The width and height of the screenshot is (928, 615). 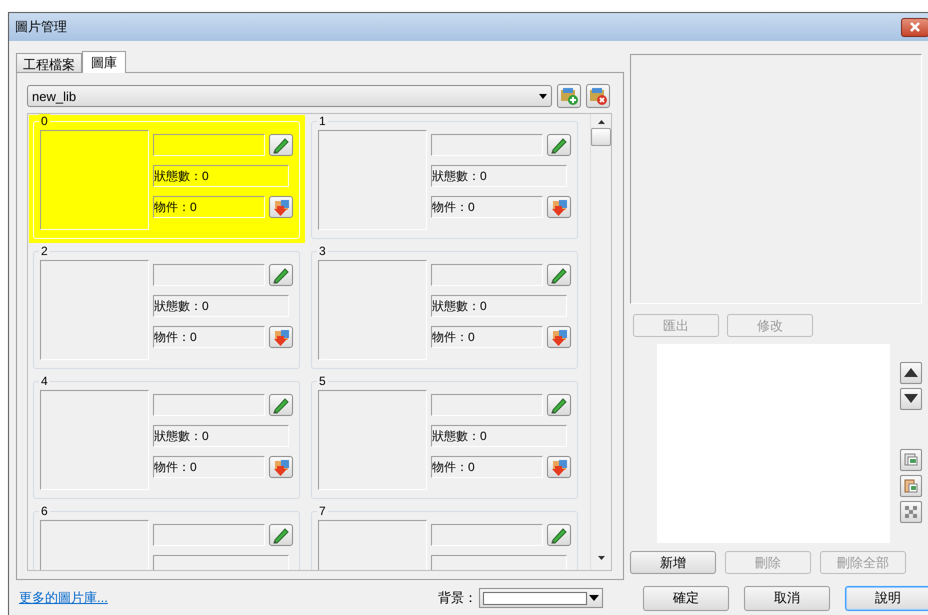 What do you see at coordinates (322, 511) in the screenshot?
I see `tile-number: 7` at bounding box center [322, 511].